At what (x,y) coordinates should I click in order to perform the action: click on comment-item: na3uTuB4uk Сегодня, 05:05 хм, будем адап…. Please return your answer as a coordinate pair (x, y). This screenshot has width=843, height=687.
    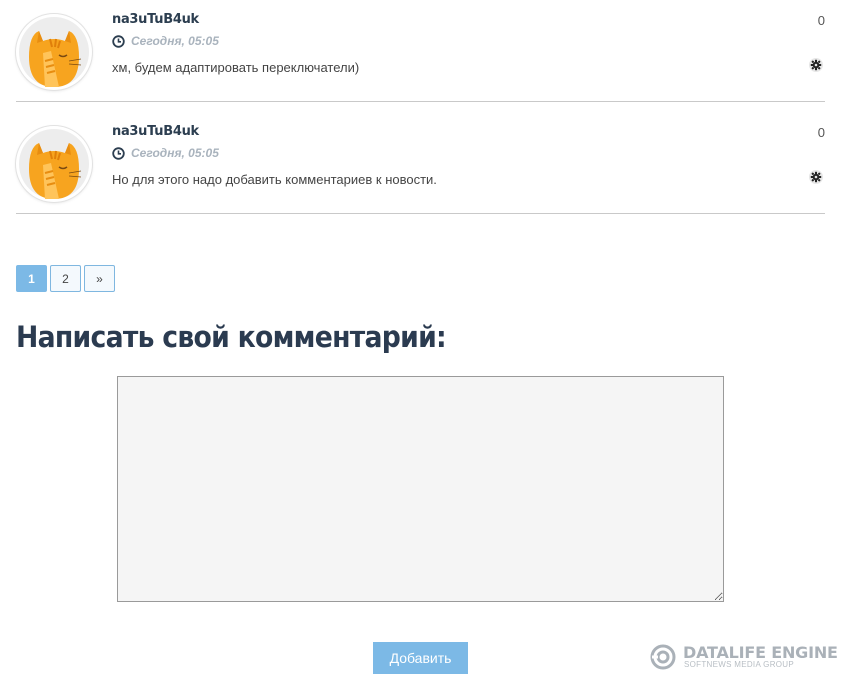
    Looking at the image, I should click on (420, 51).